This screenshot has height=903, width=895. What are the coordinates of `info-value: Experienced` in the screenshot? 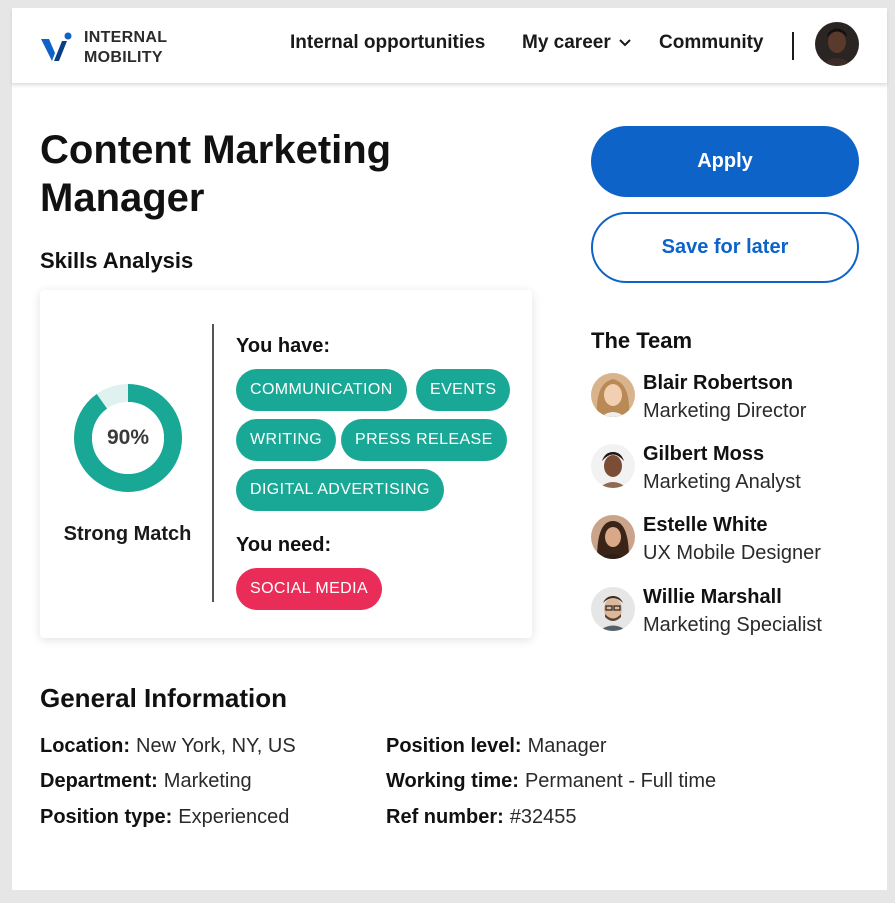 It's located at (234, 817).